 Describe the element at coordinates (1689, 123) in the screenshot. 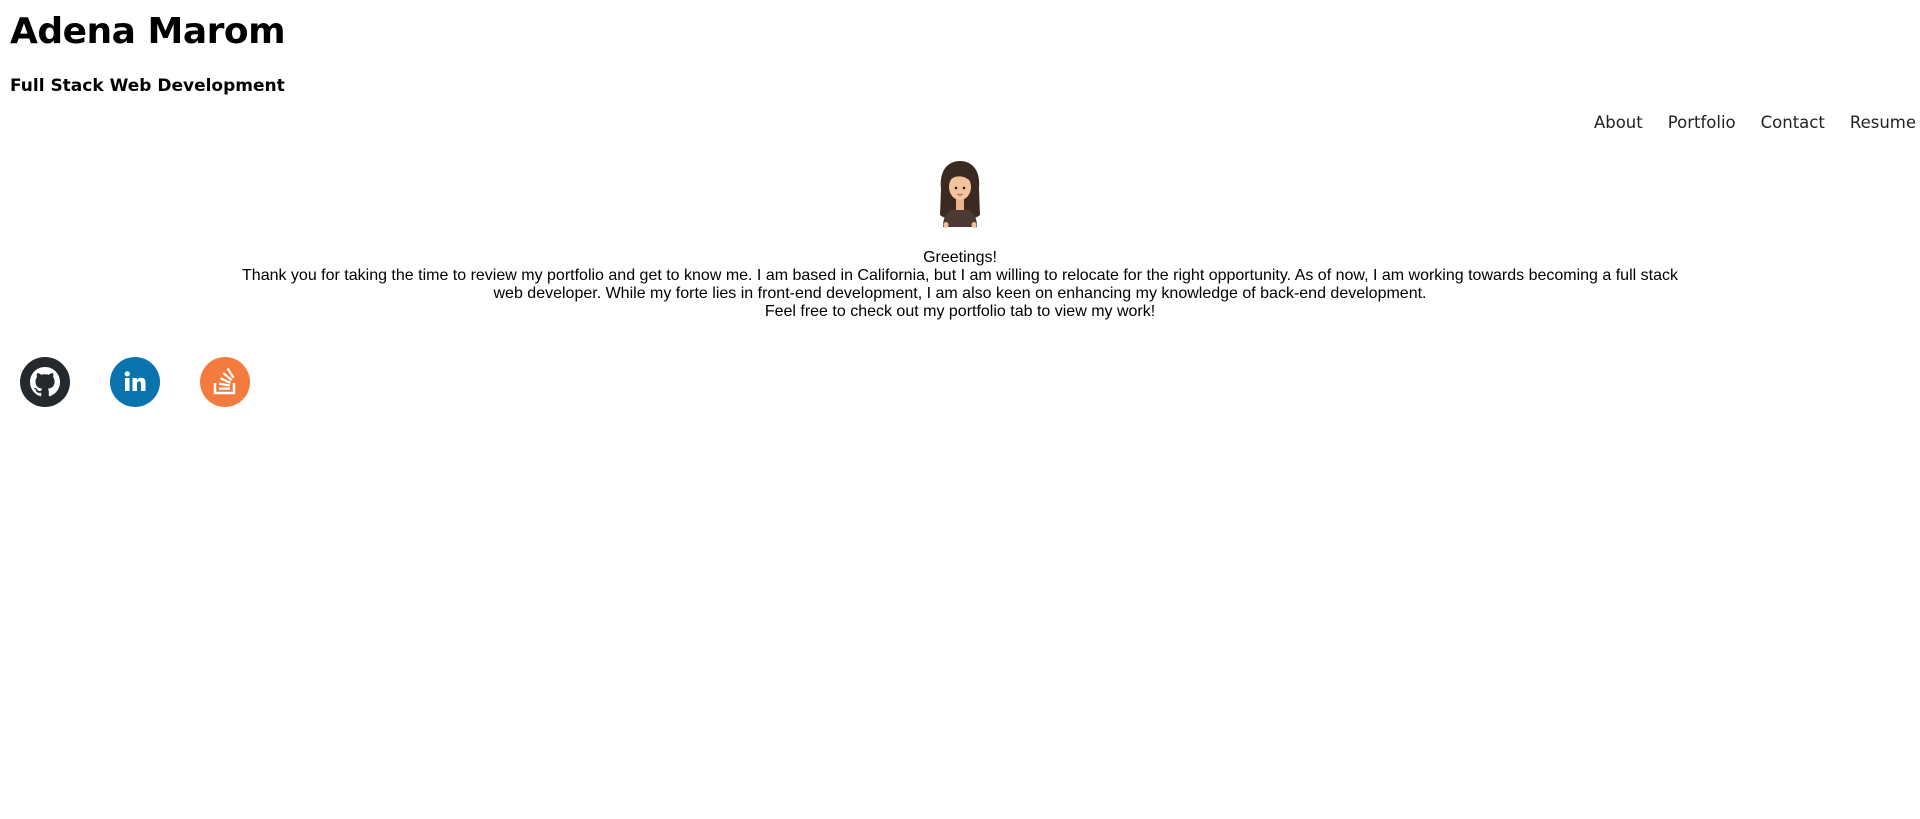

I see `nav-link-portfolio: Portfolio` at that location.